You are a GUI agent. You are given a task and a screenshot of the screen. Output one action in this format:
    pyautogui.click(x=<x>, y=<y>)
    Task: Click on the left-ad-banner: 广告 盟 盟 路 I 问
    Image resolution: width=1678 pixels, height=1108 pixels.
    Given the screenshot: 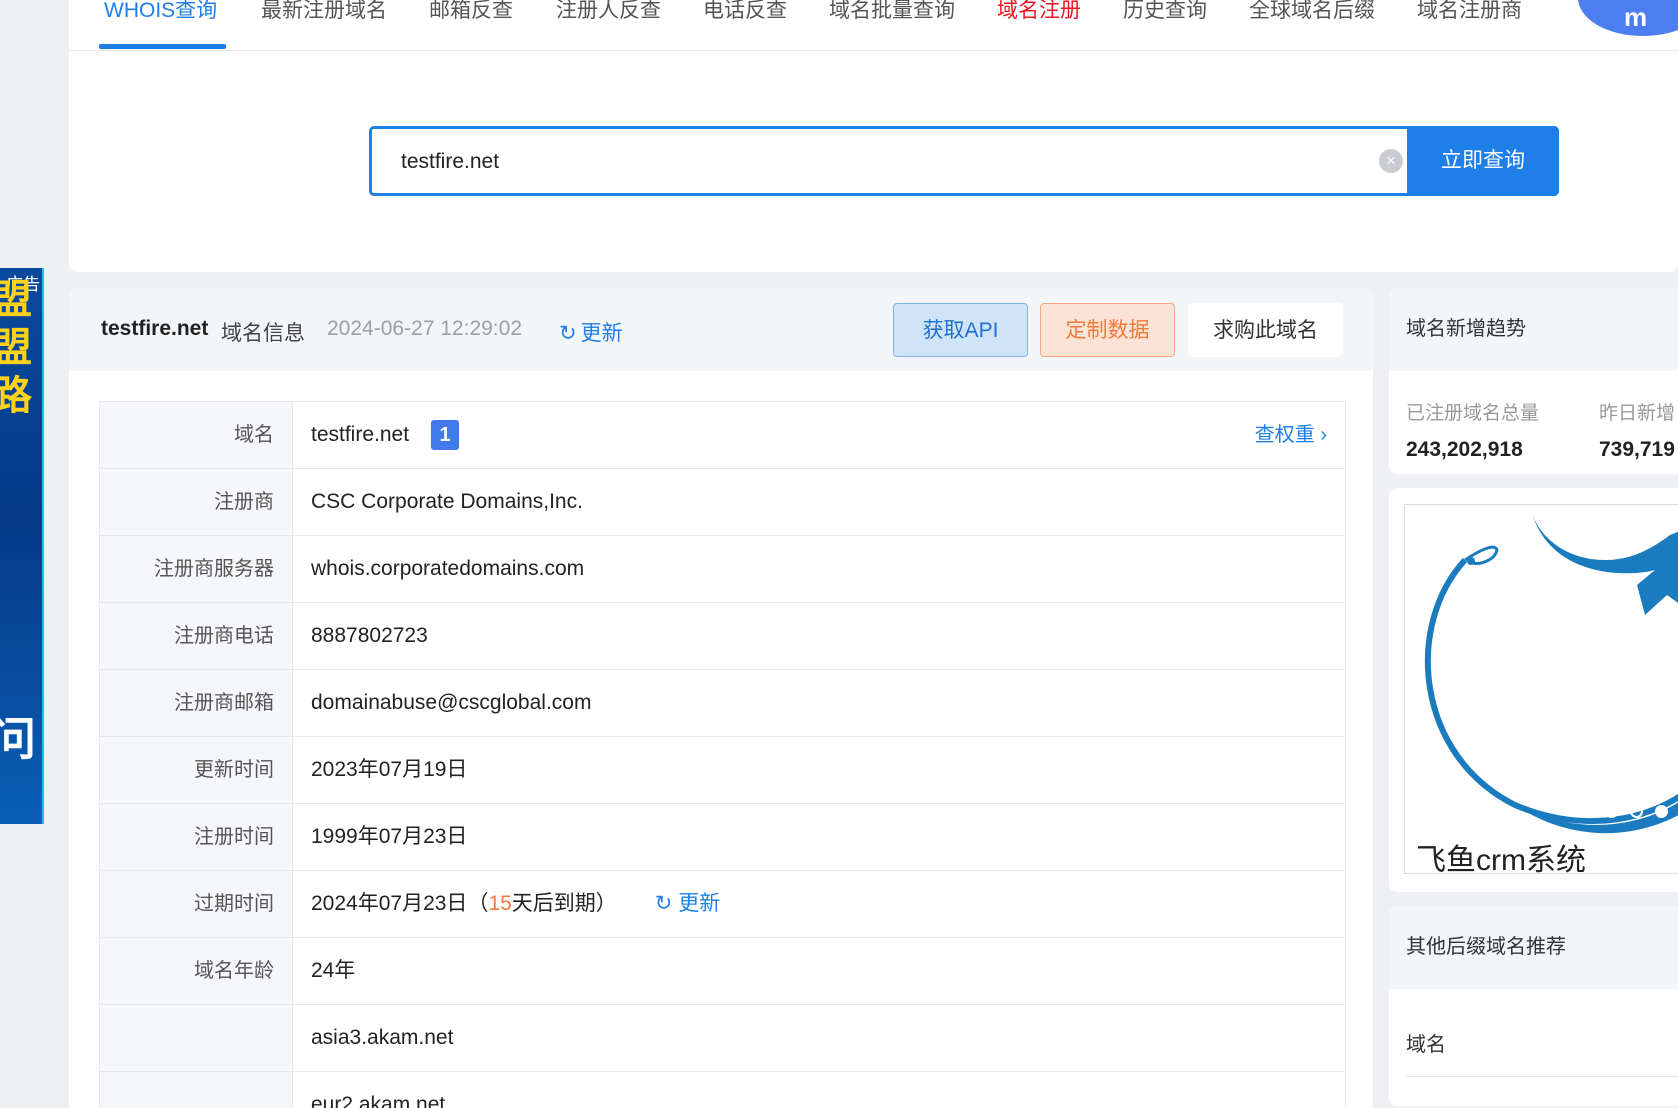 What is the action you would take?
    pyautogui.click(x=22, y=546)
    